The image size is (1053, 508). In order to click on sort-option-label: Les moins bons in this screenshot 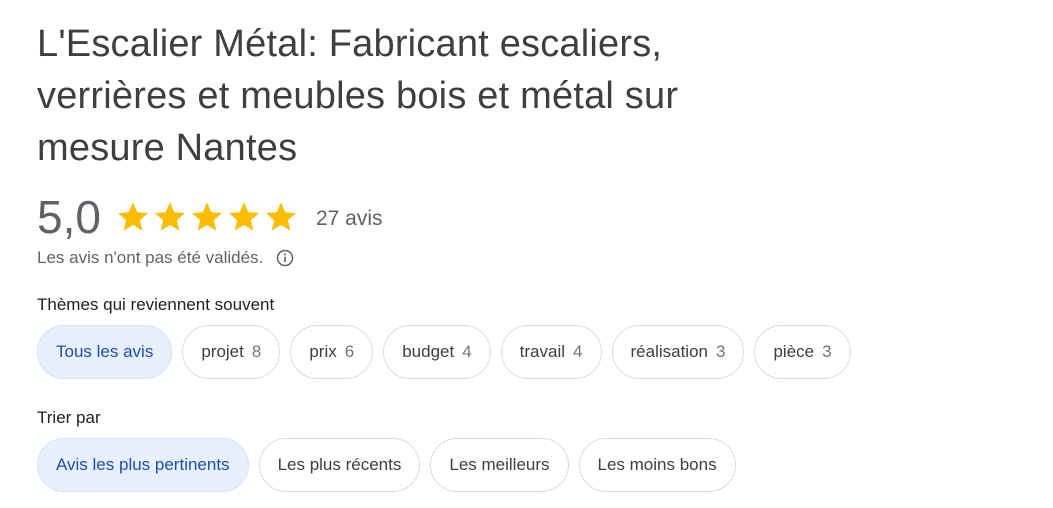, I will do `click(657, 464)`.